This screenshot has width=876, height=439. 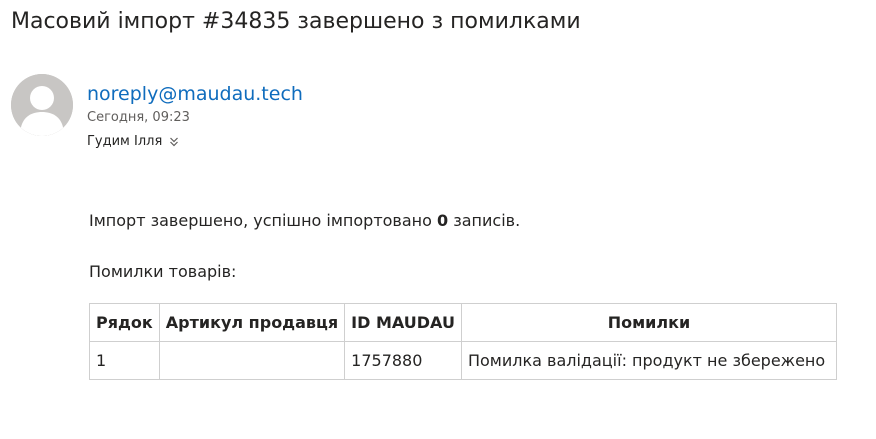 I want to click on product-errors-heading: Помилки товарів:, so click(x=163, y=271).